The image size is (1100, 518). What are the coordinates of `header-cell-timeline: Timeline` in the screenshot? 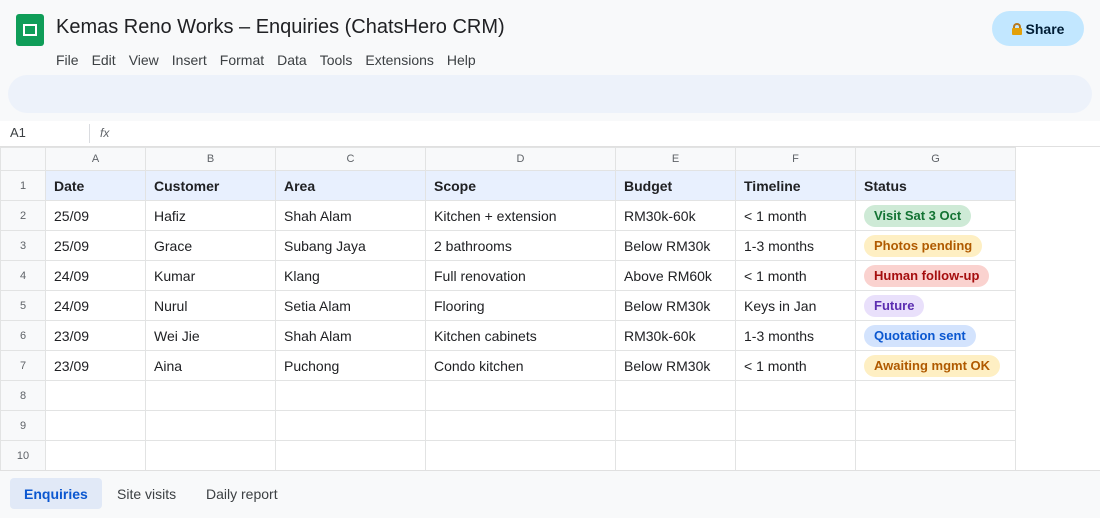 It's located at (795, 185).